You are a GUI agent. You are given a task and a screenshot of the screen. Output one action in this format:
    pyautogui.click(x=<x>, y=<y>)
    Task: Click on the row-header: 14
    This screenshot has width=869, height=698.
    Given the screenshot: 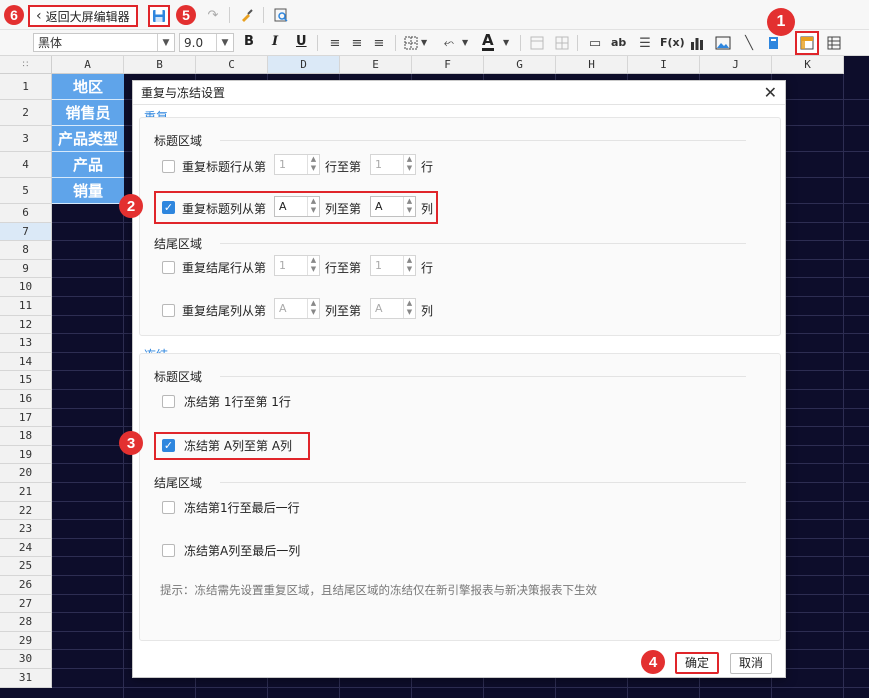 What is the action you would take?
    pyautogui.click(x=26, y=362)
    